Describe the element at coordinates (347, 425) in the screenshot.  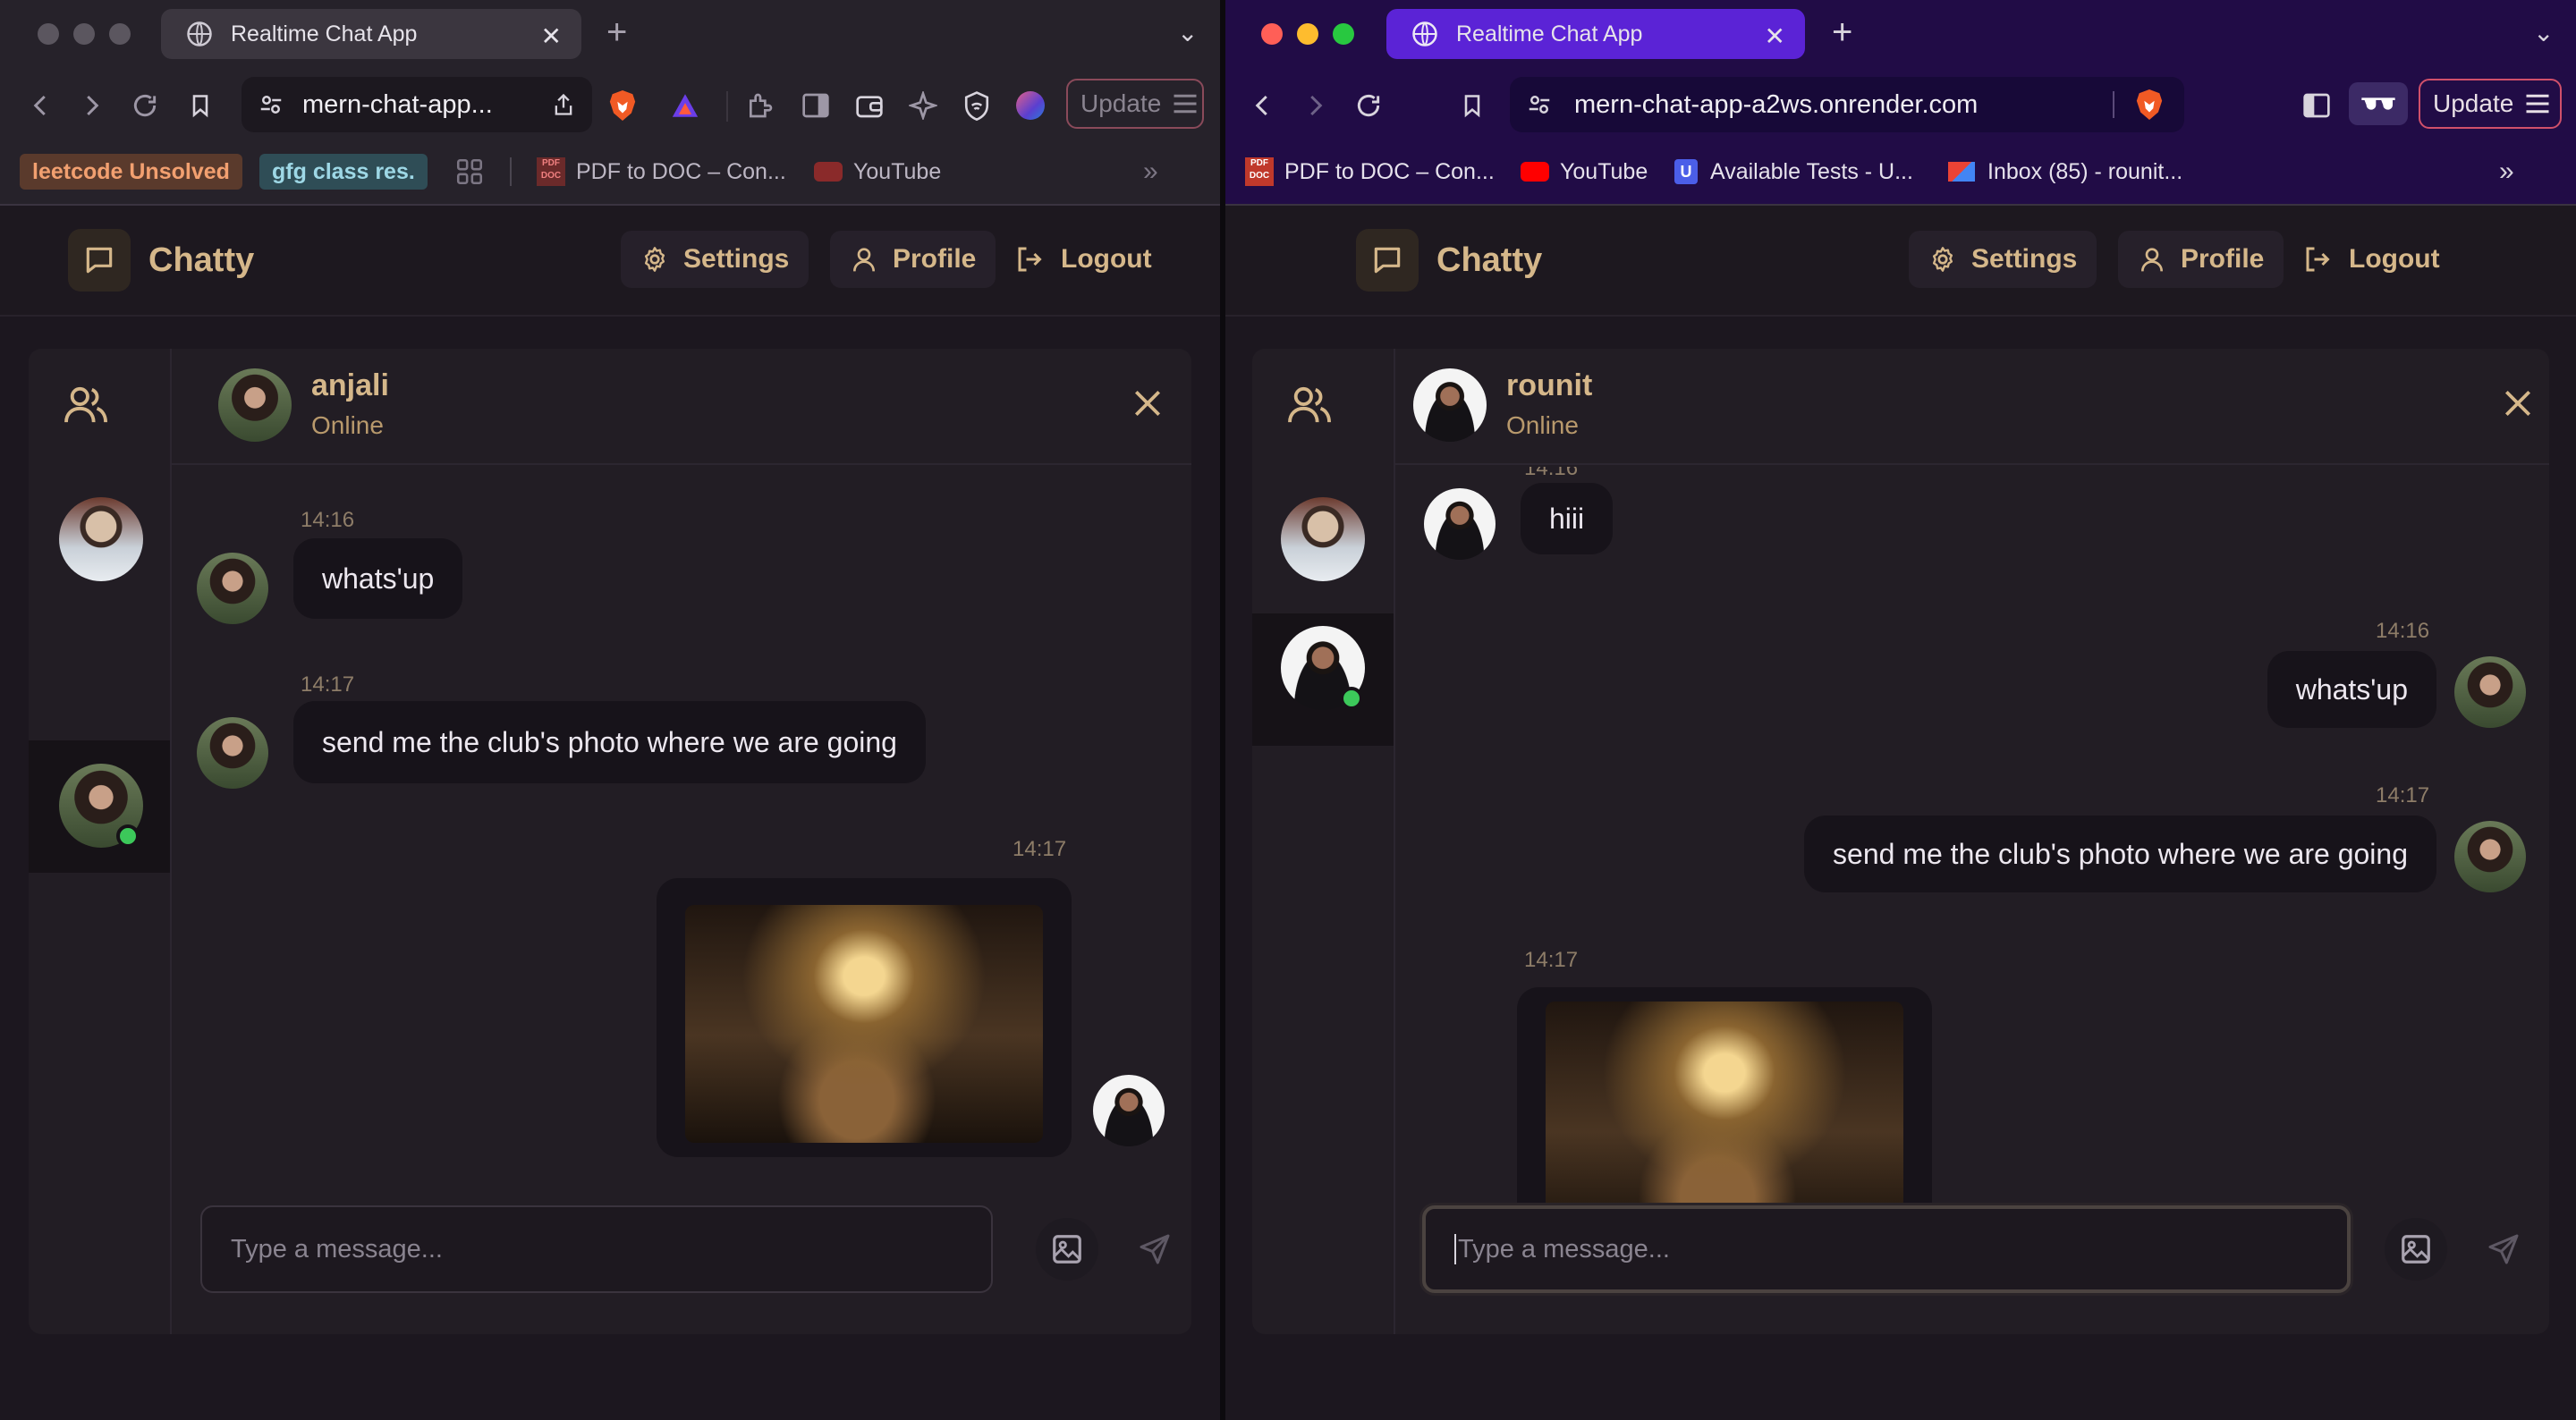
I see `chat-user-status: Online` at that location.